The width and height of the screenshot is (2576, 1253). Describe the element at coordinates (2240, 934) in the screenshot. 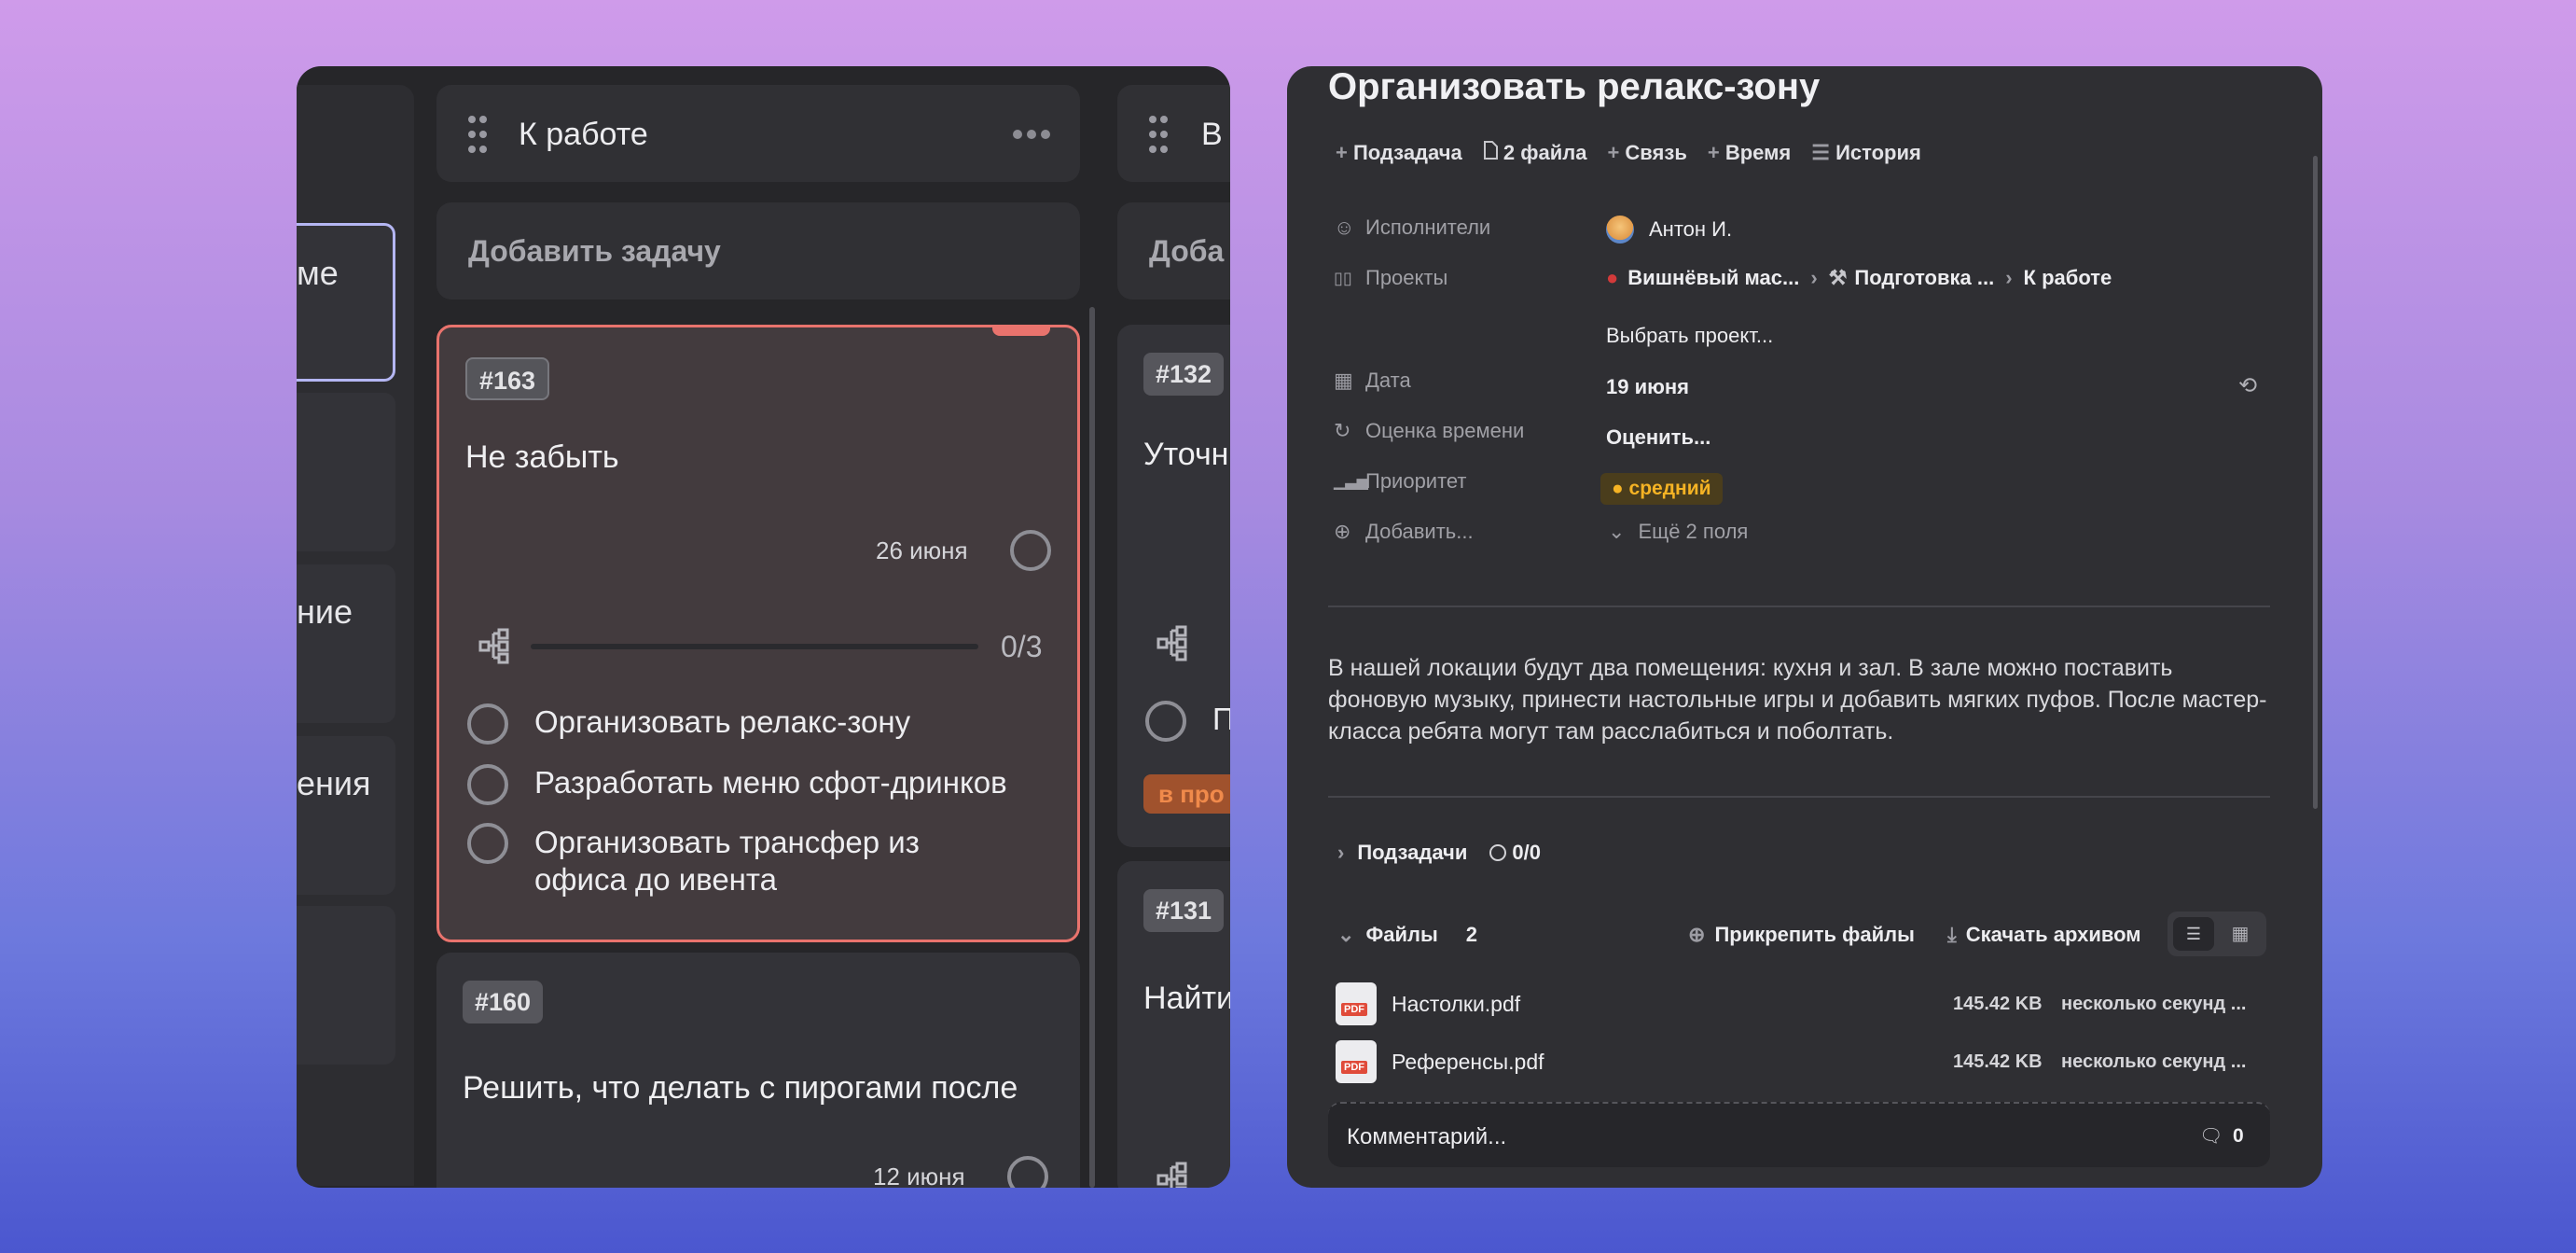

I see `grid-view-icon: ▦` at that location.